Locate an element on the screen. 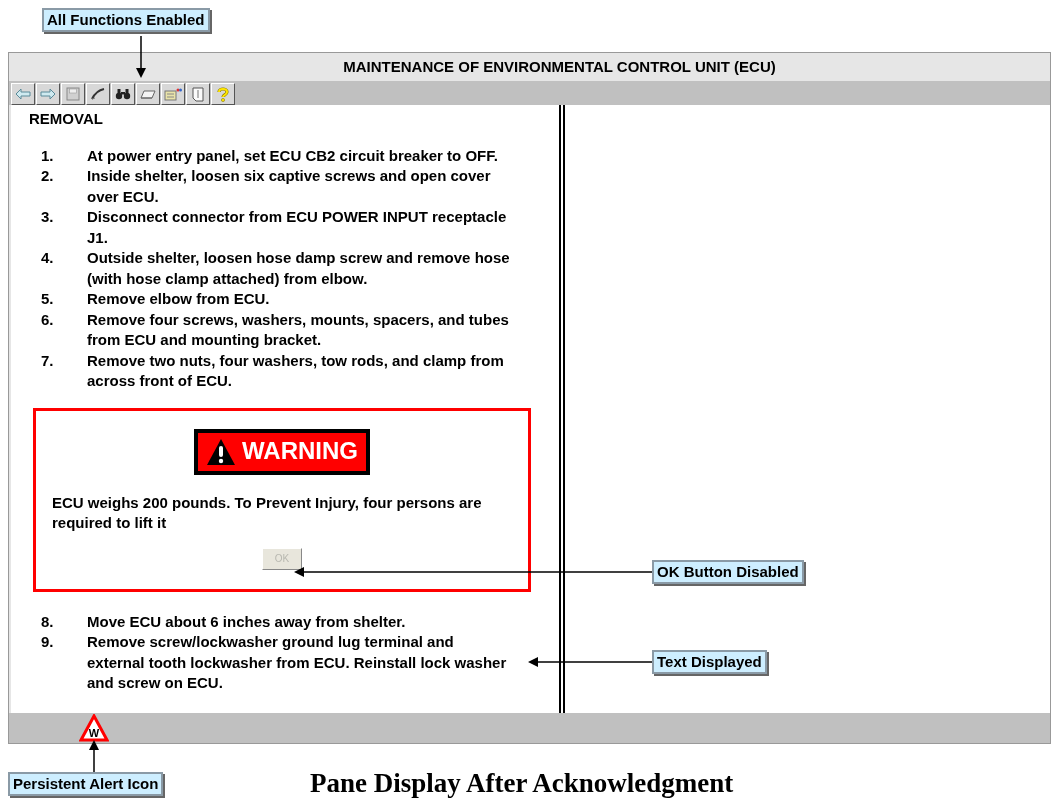  help-icon is located at coordinates (223, 94).